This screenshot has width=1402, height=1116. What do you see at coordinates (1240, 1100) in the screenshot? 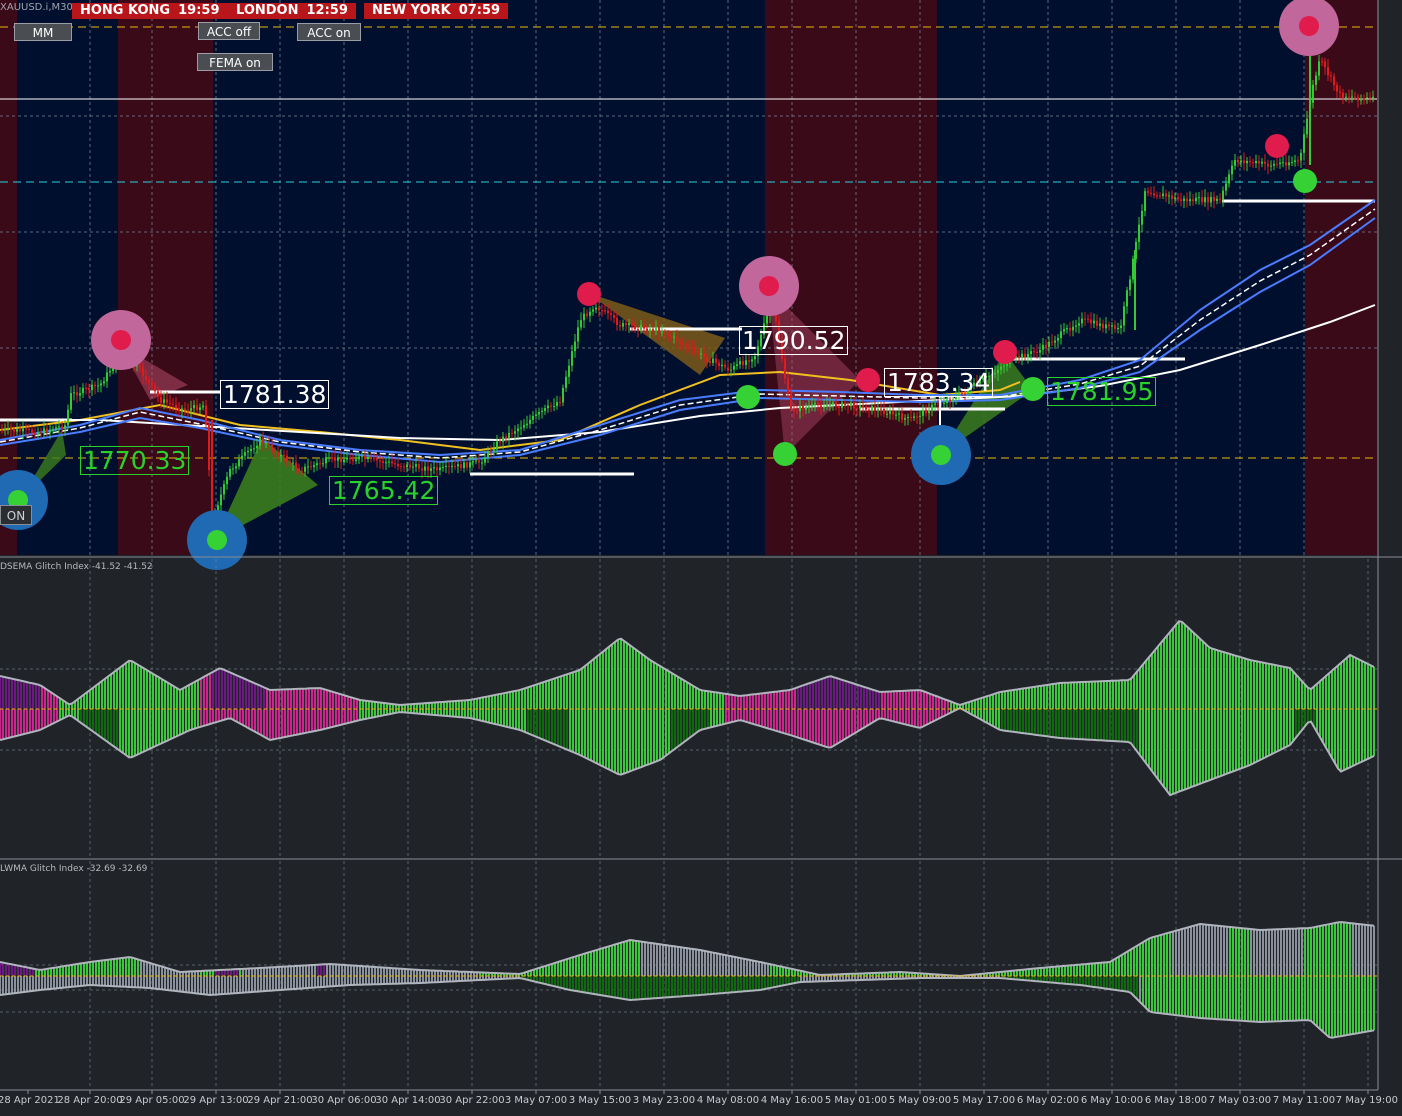
I see `time-axis-label: 7 May 03:00` at bounding box center [1240, 1100].